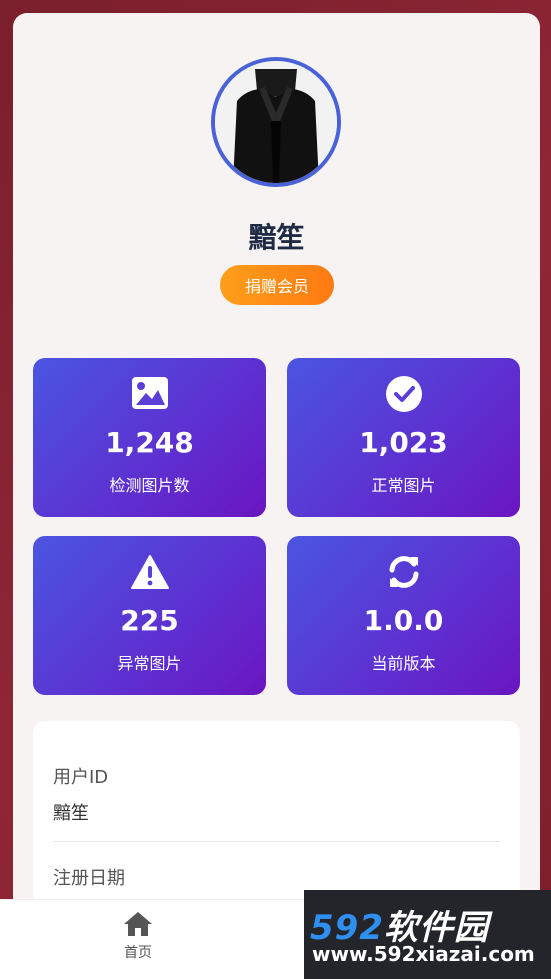  I want to click on stat-label: 正常图片, so click(403, 485).